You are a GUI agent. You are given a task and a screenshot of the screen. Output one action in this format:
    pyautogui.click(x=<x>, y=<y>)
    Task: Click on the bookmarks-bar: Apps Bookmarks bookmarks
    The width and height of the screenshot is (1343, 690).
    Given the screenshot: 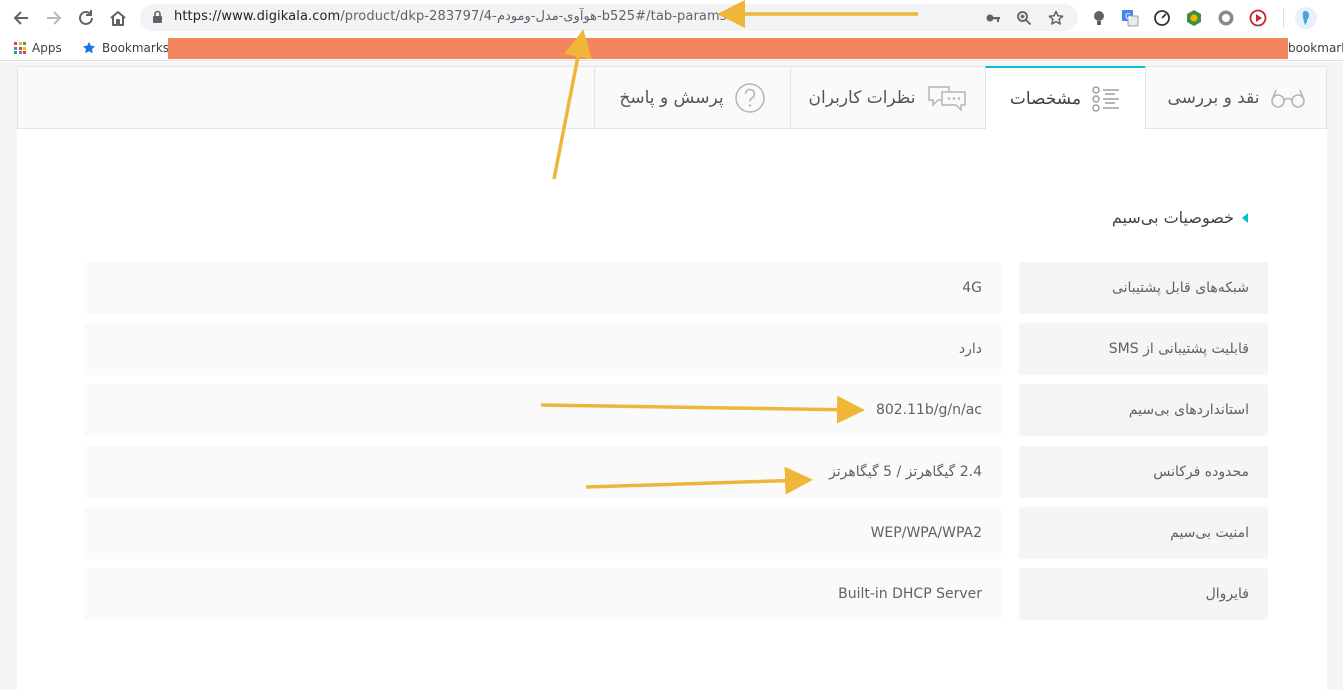 What is the action you would take?
    pyautogui.click(x=671, y=48)
    